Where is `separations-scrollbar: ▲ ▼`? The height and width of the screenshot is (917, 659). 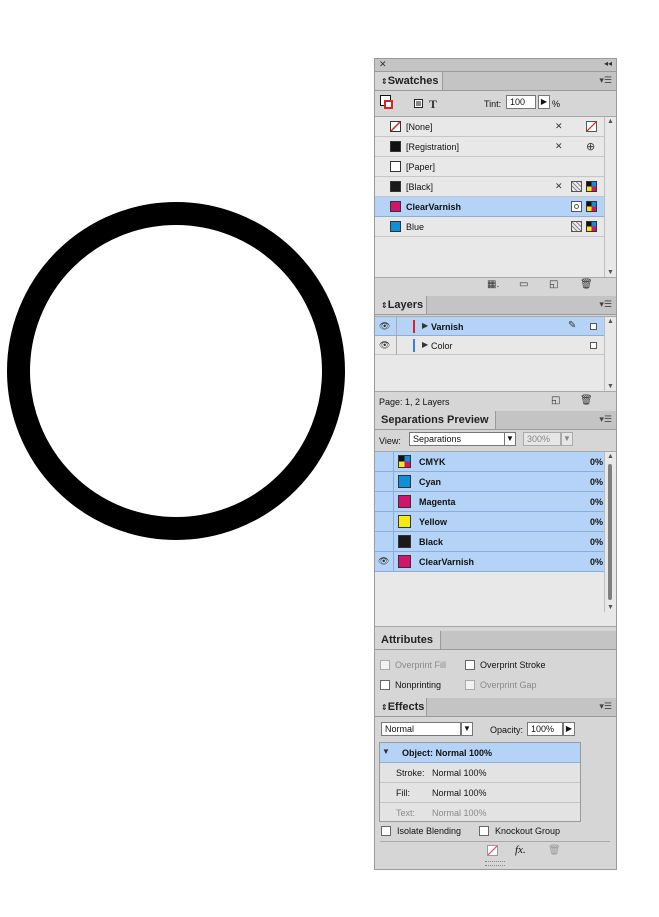 separations-scrollbar: ▲ ▼ is located at coordinates (610, 532).